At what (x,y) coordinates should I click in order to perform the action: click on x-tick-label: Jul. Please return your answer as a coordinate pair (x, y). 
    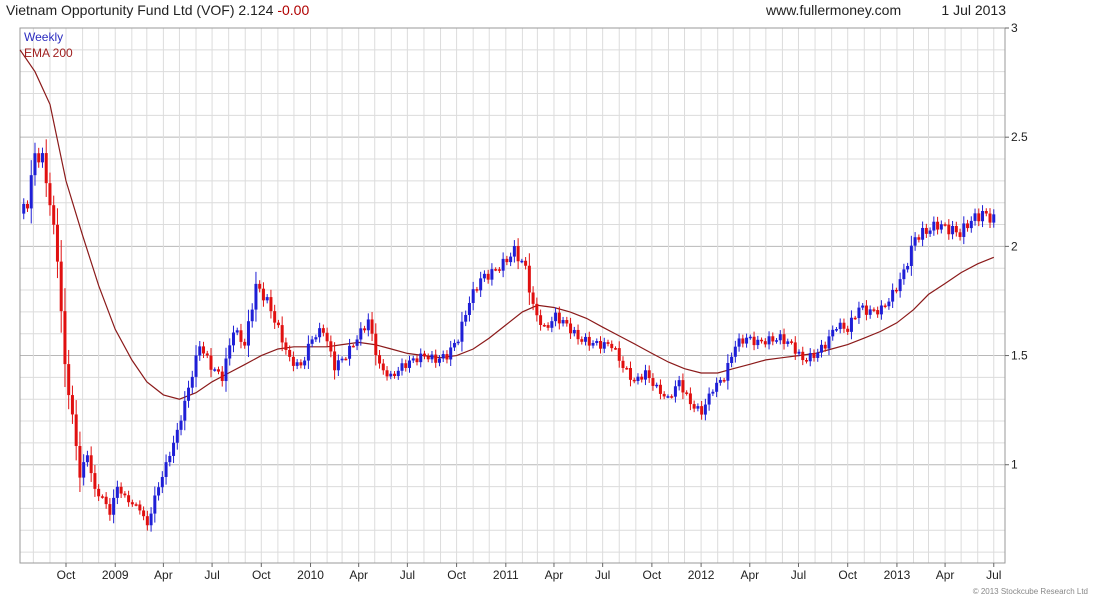
    Looking at the image, I should click on (211, 575).